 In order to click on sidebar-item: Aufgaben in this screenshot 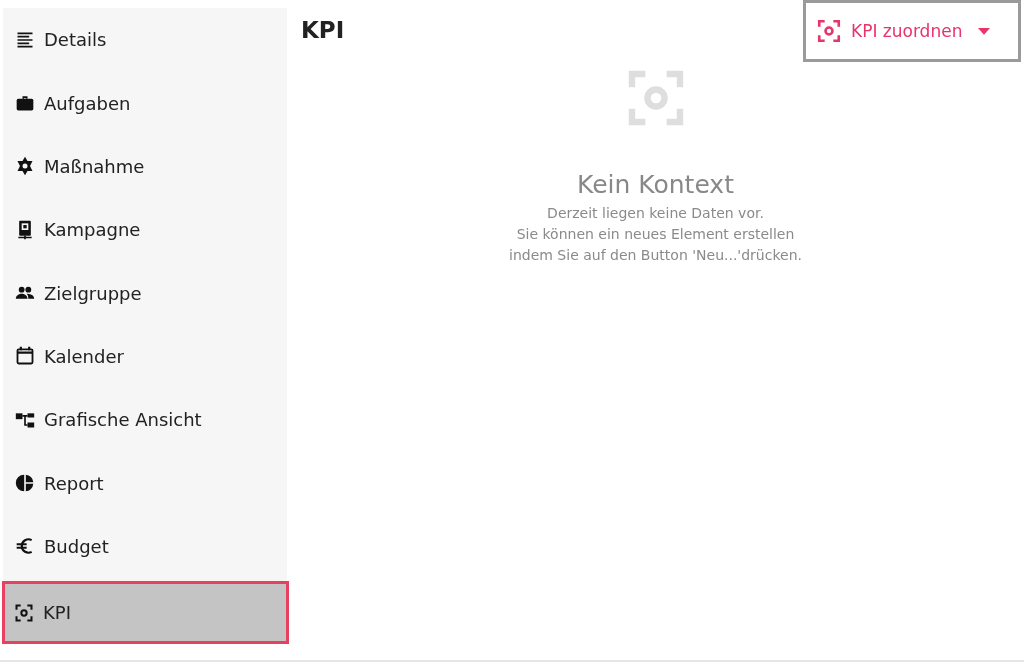, I will do `click(145, 103)`.